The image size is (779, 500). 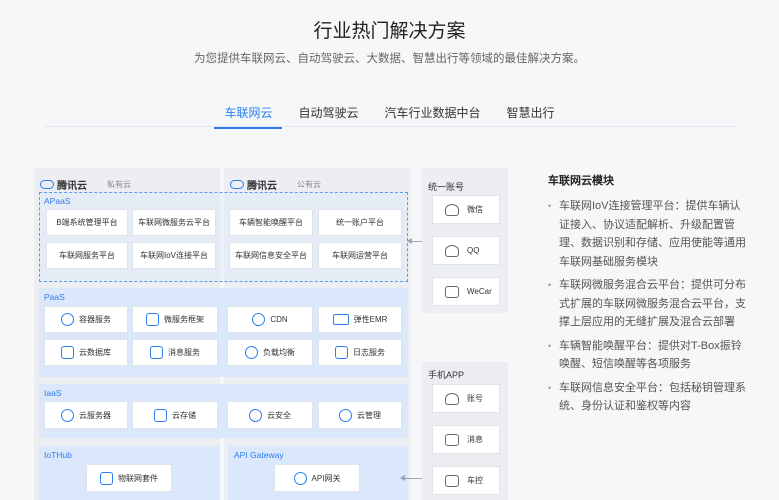 I want to click on side-label: 消息, so click(x=475, y=439).